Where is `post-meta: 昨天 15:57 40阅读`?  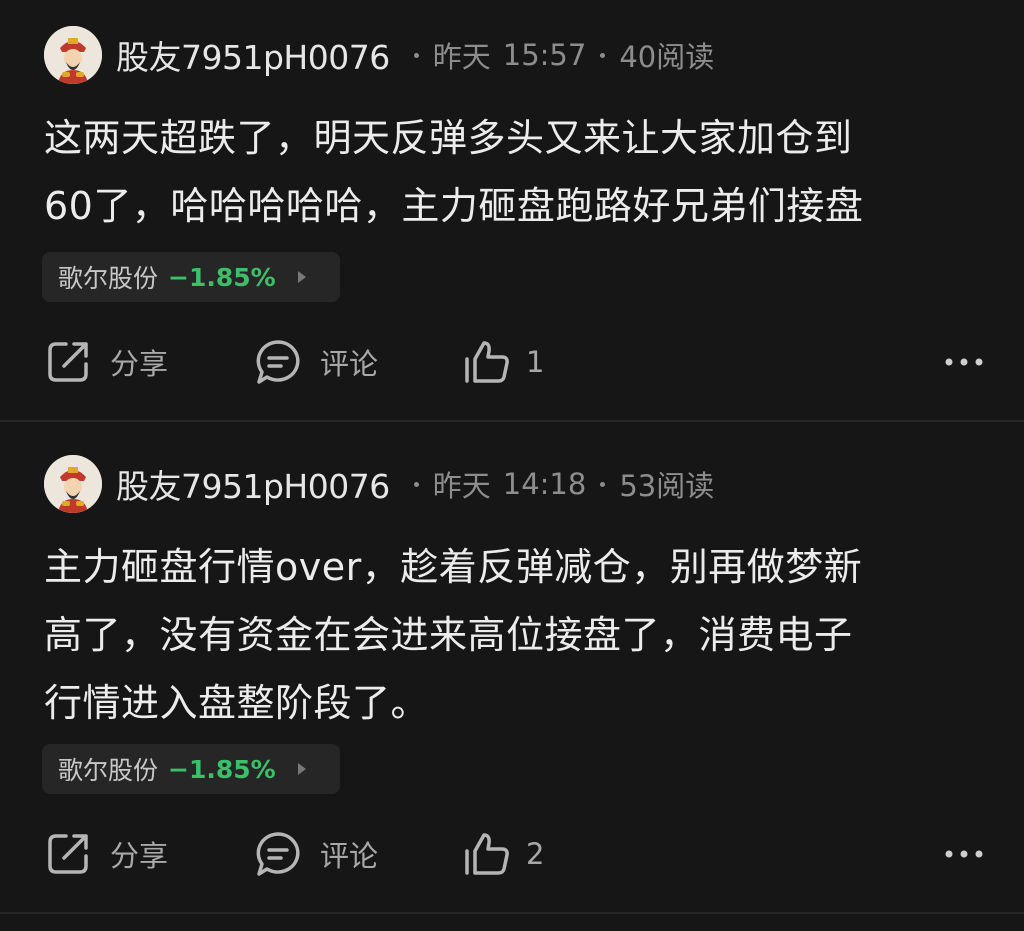 post-meta: 昨天 15:57 40阅读 is located at coordinates (557, 55).